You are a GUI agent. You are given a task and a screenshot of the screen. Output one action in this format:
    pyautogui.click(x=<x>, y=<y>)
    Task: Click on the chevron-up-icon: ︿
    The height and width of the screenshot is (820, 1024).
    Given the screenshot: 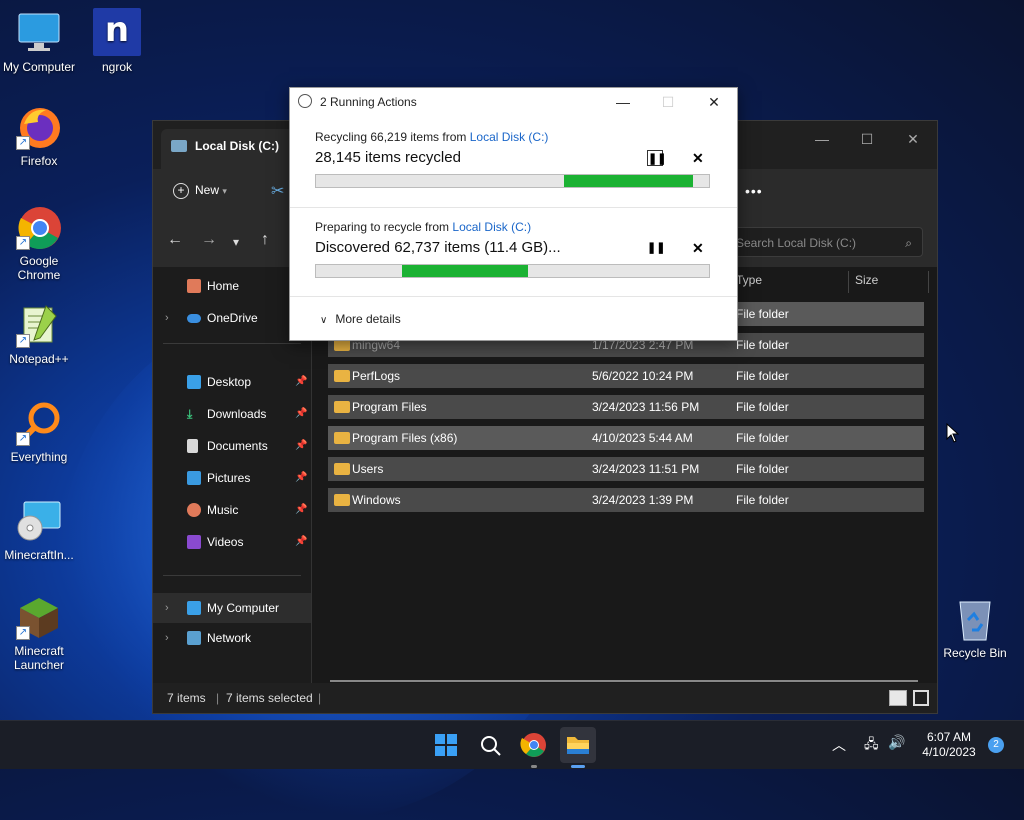 What is the action you would take?
    pyautogui.click(x=839, y=745)
    